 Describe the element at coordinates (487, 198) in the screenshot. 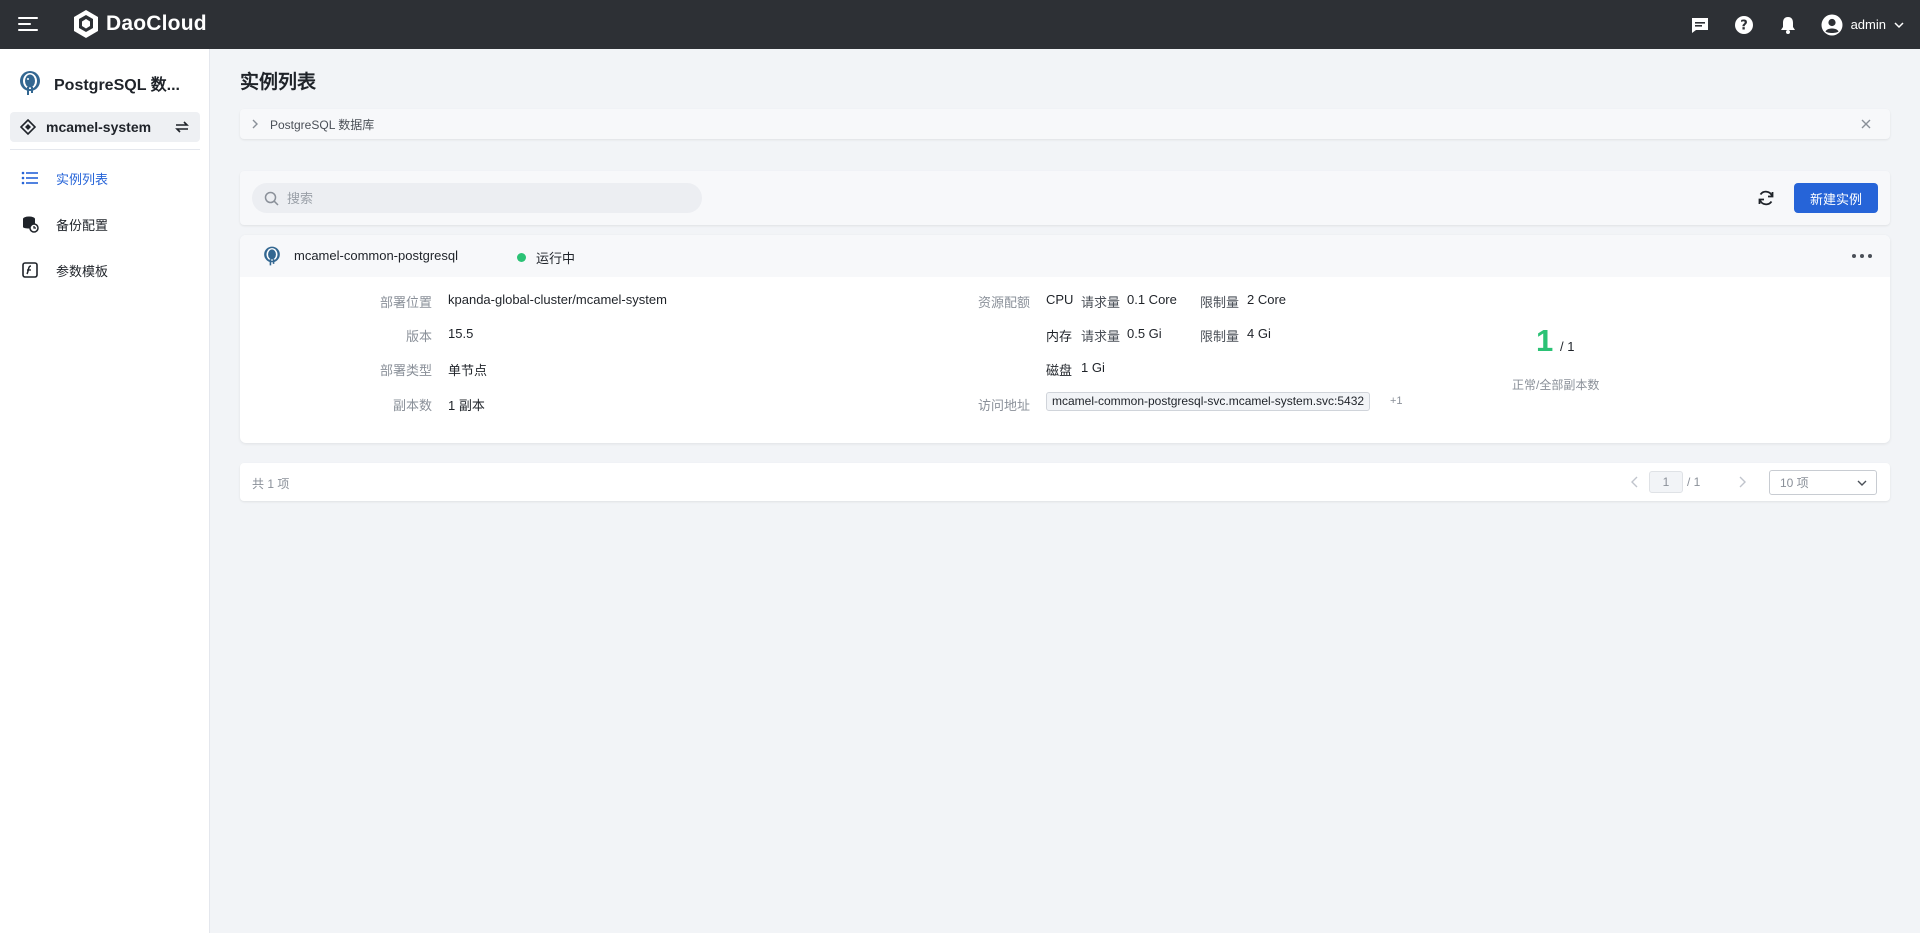

I see `search-input` at that location.